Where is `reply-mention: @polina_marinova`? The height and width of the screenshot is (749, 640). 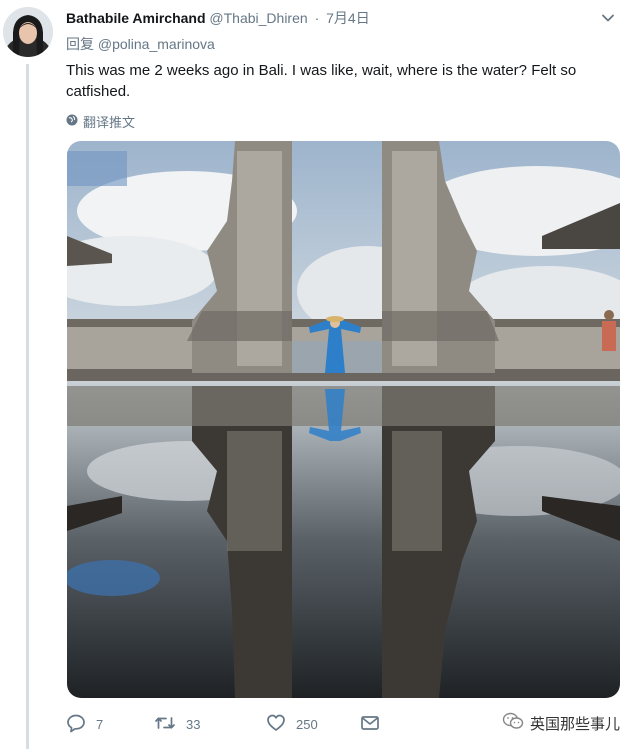
reply-mention: @polina_marinova is located at coordinates (156, 44).